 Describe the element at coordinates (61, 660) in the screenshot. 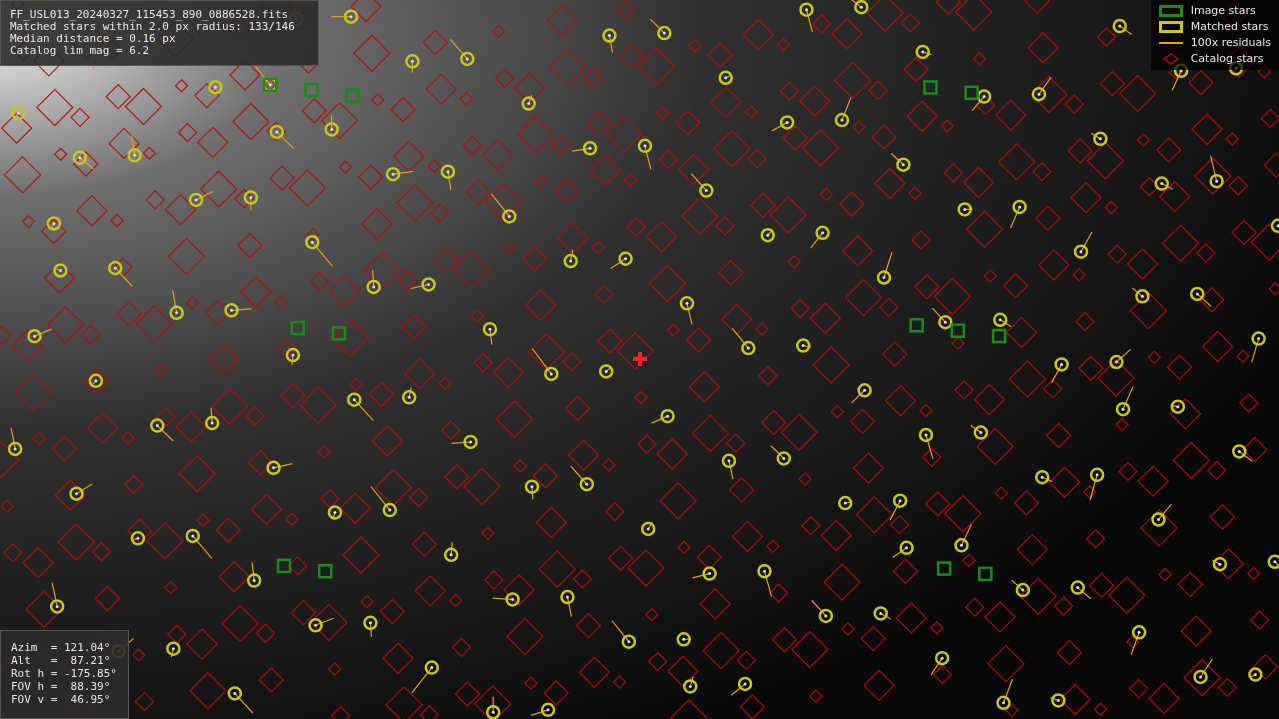

I see `pointing-text: Alt = 87.21°` at that location.